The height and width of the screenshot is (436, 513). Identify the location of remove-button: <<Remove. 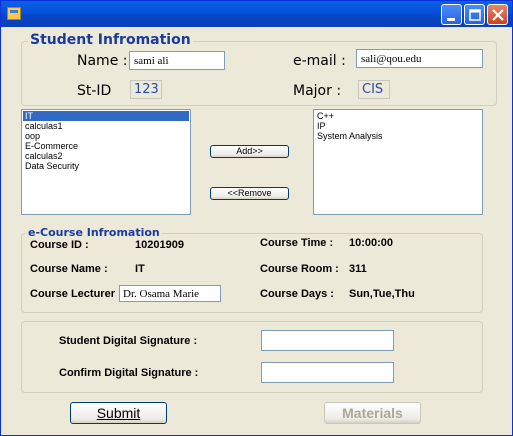
(249, 193).